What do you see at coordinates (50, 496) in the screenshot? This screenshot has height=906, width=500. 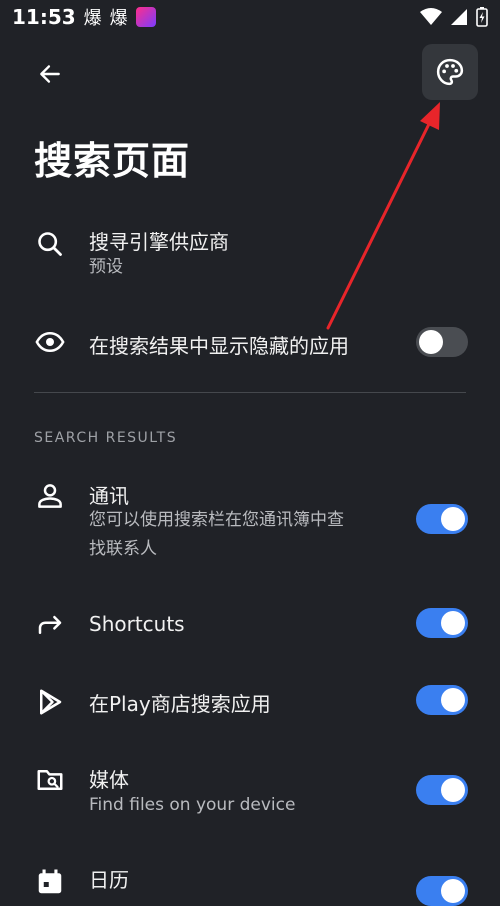 I see `person-icon` at bounding box center [50, 496].